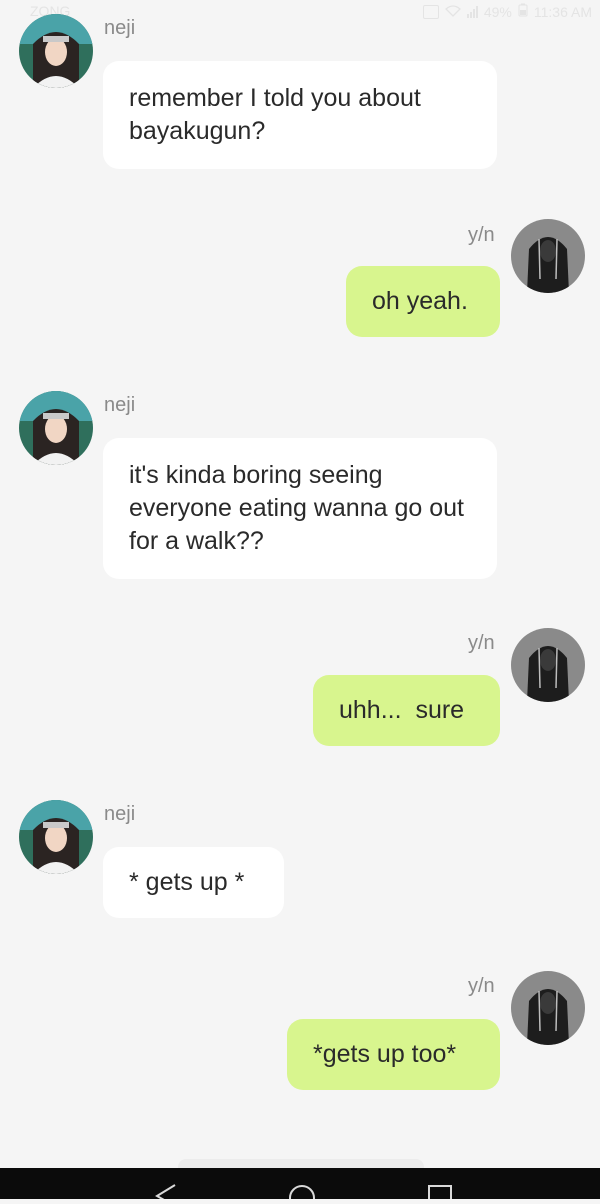  Describe the element at coordinates (472, 11) in the screenshot. I see `signal-icon` at that location.